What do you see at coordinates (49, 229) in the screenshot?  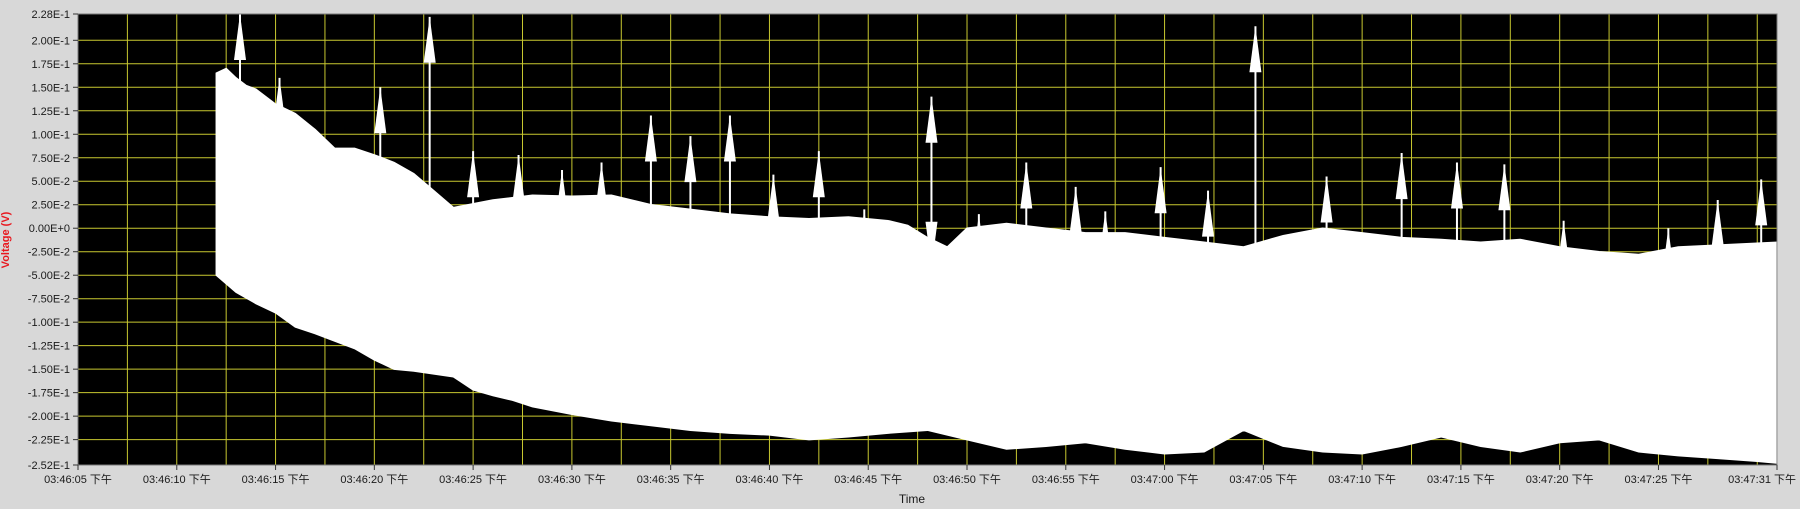 I see `y-tick-label: 0.00E+0` at bounding box center [49, 229].